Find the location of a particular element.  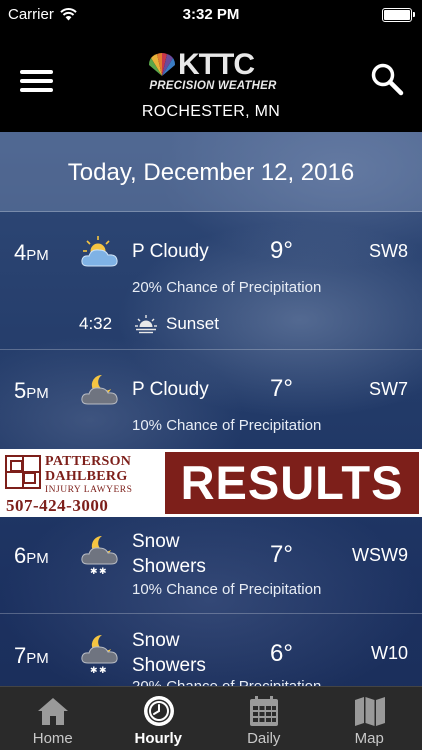

peacock-icon is located at coordinates (162, 64).